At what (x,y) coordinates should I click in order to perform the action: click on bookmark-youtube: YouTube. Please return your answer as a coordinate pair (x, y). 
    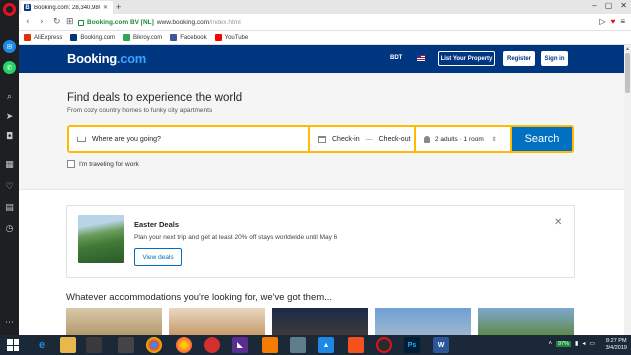
    Looking at the image, I should click on (231, 37).